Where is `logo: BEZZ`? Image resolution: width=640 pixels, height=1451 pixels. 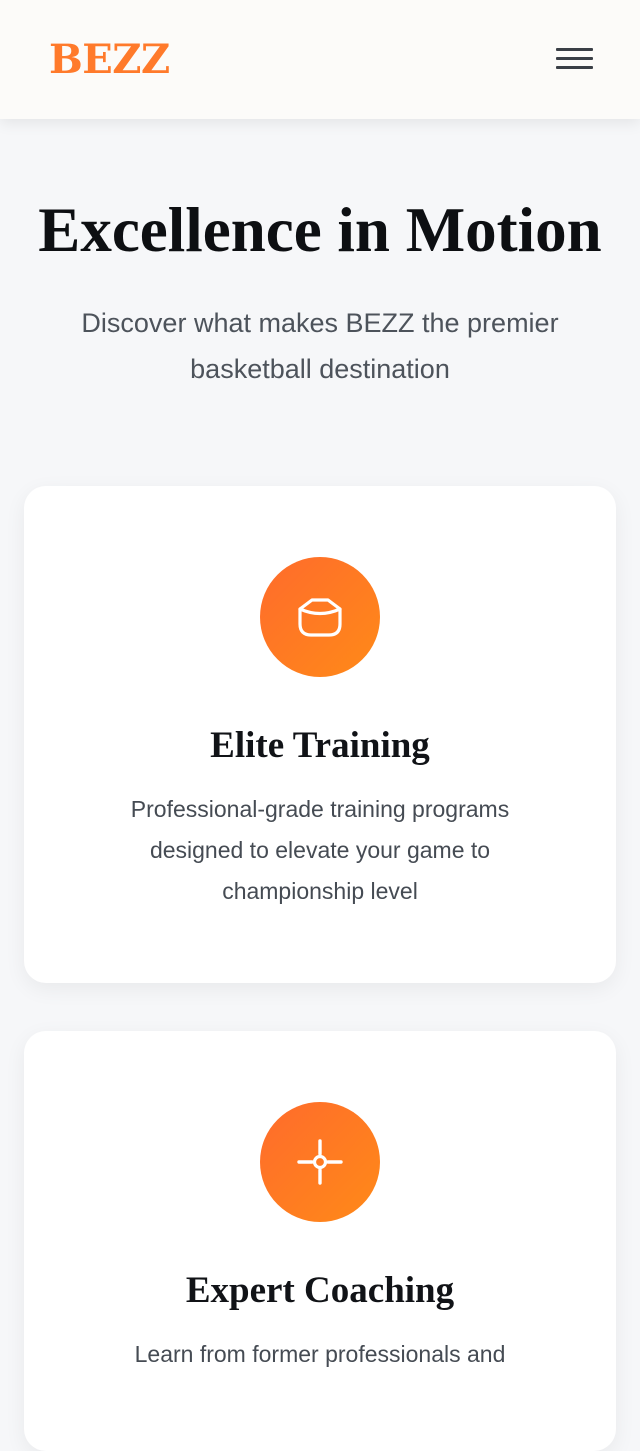
logo: BEZZ is located at coordinates (109, 60).